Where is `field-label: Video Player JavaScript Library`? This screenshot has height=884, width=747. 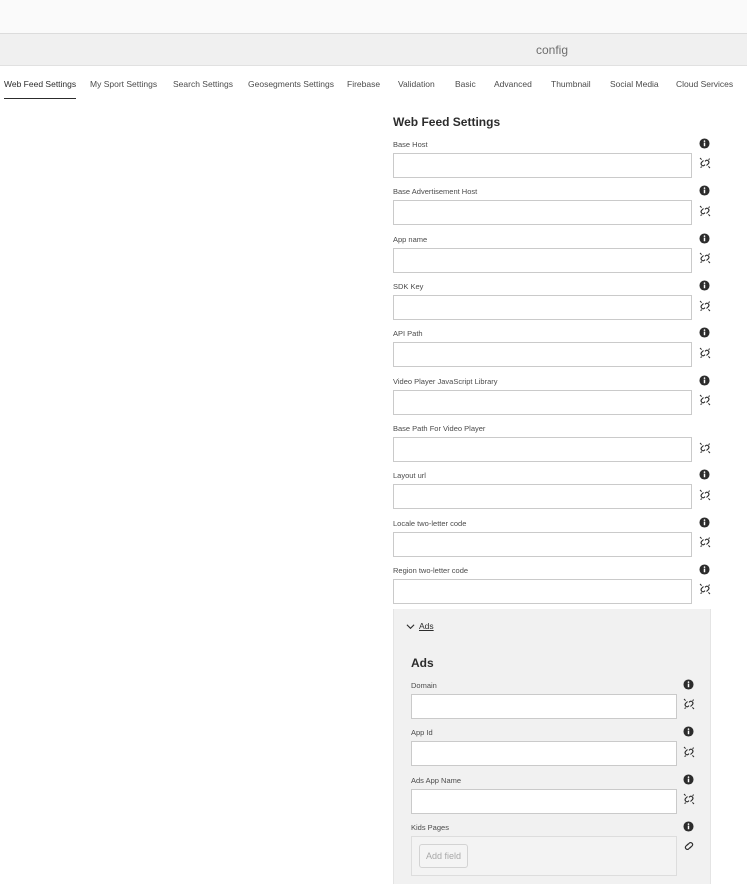
field-label: Video Player JavaScript Library is located at coordinates (445, 381).